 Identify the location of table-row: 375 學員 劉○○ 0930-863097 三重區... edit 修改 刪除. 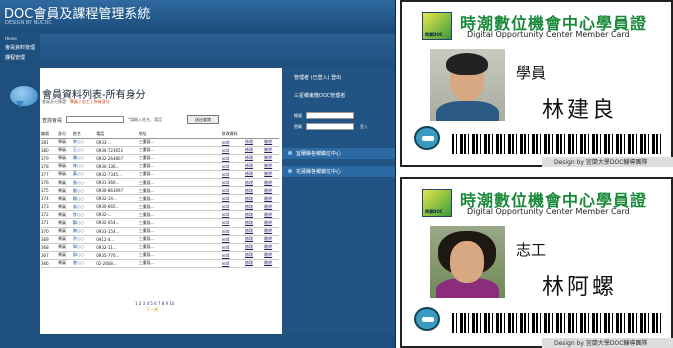
(160, 191).